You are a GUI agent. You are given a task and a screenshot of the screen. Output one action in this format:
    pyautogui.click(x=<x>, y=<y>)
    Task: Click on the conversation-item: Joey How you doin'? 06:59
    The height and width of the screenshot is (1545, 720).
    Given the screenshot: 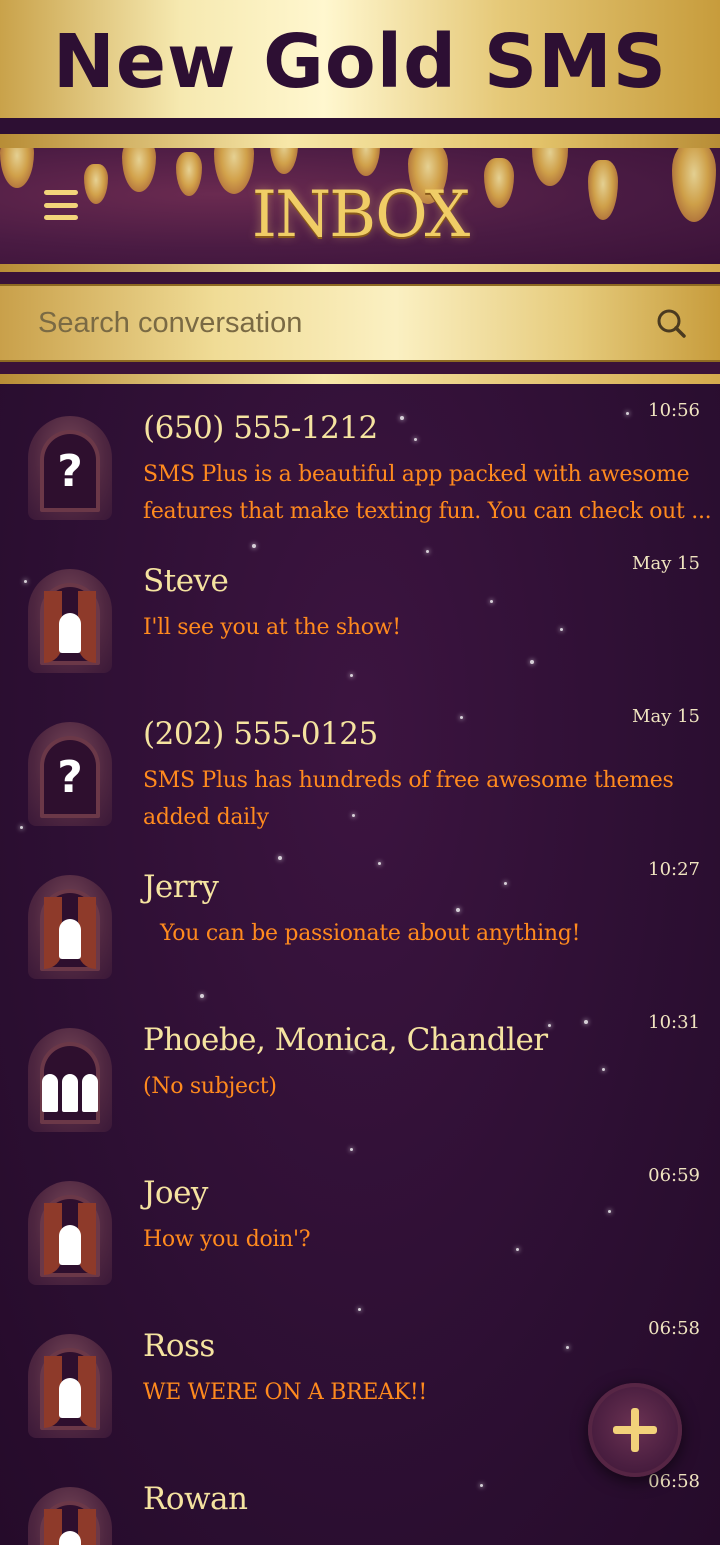 What is the action you would take?
    pyautogui.click(x=360, y=1225)
    